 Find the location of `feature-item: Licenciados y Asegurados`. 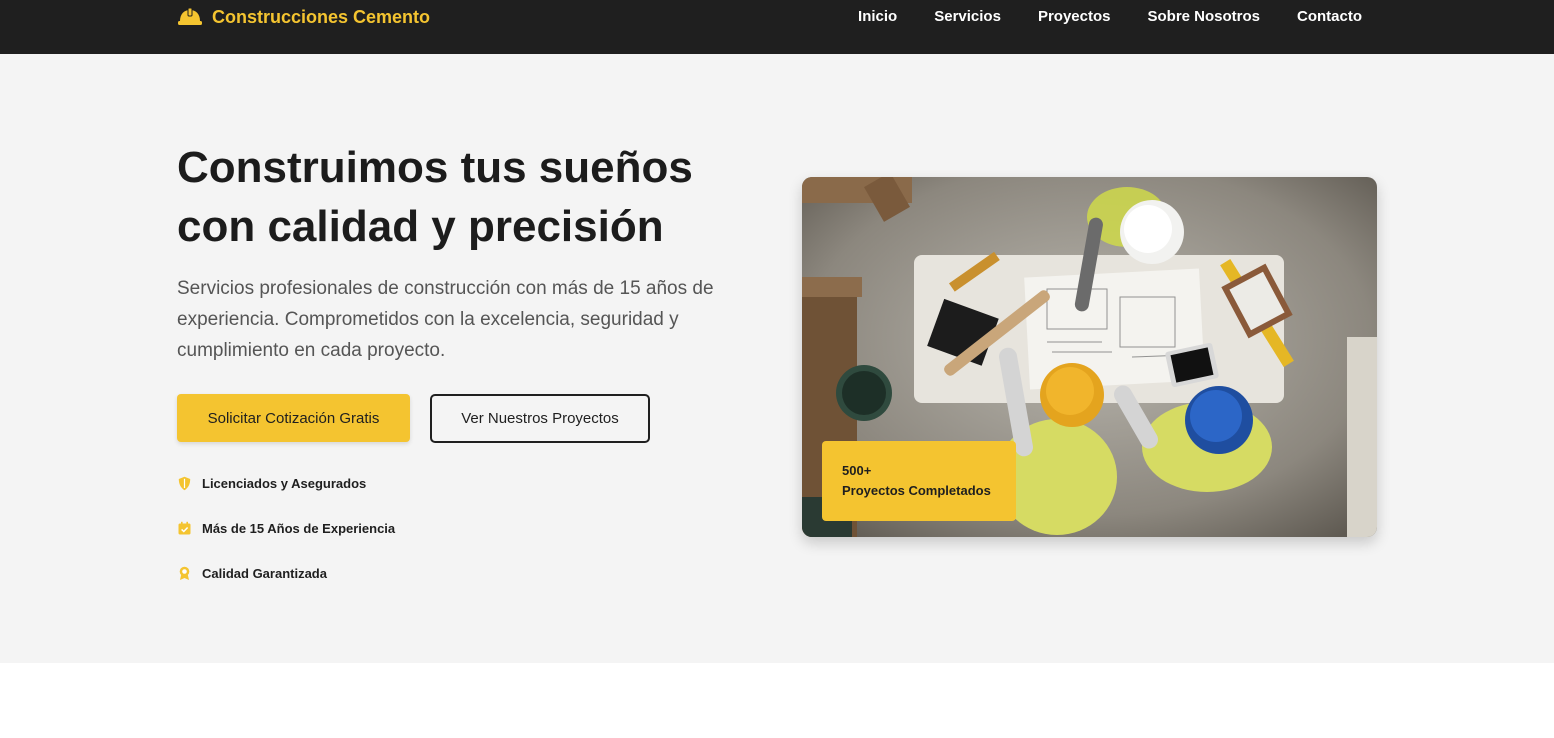

feature-item: Licenciados y Asegurados is located at coordinates (327, 483).